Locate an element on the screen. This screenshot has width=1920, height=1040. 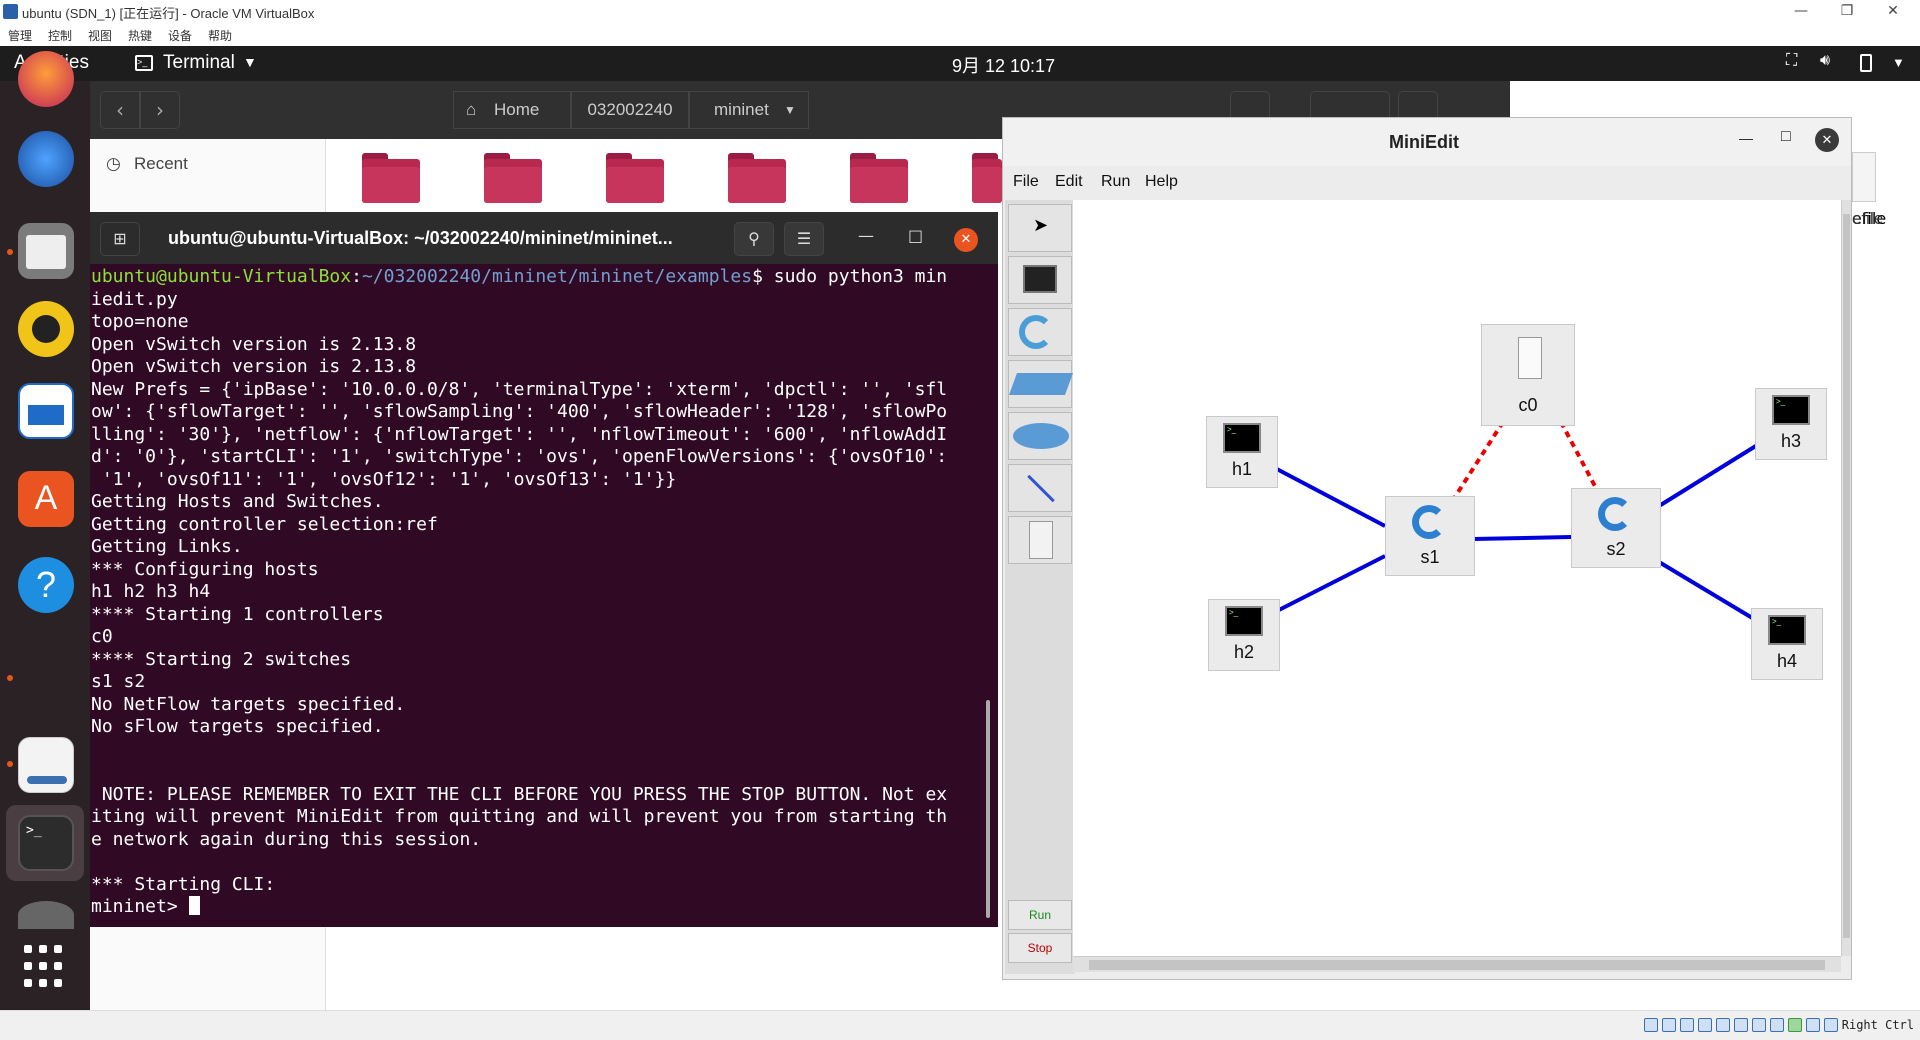
back-button: ‹ is located at coordinates (120, 110).